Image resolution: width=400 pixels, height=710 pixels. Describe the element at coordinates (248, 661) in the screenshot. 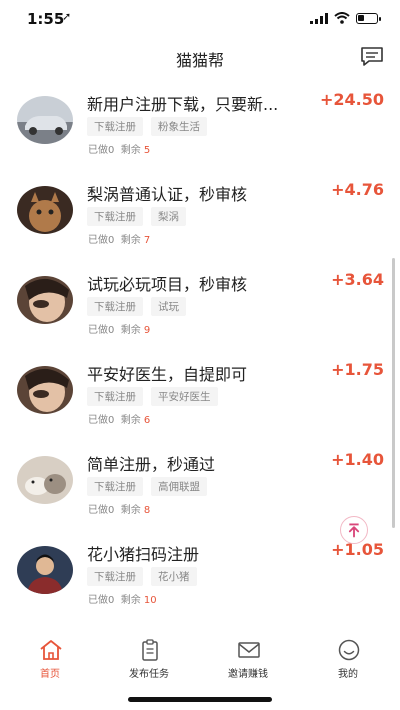

I see `tab-invite: 邀请赚钱` at that location.